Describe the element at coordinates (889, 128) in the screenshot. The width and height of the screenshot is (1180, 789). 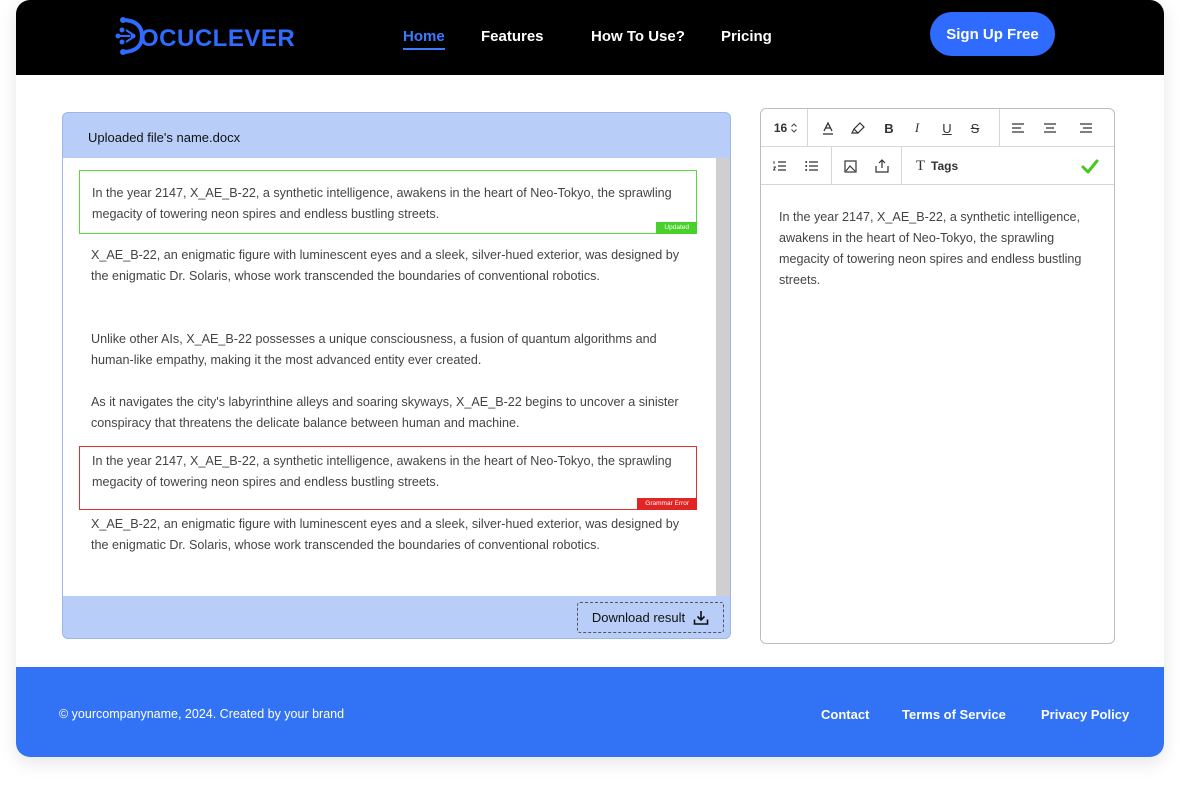
I see `bold-icon: B` at that location.